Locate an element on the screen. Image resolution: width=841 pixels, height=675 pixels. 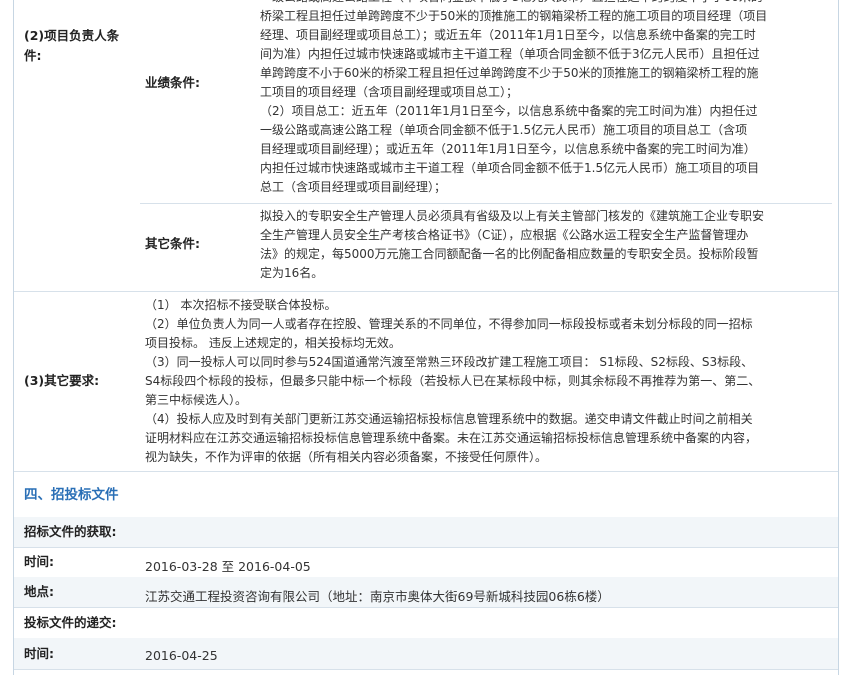
other-condition-label: 其它条件: is located at coordinates (172, 243).